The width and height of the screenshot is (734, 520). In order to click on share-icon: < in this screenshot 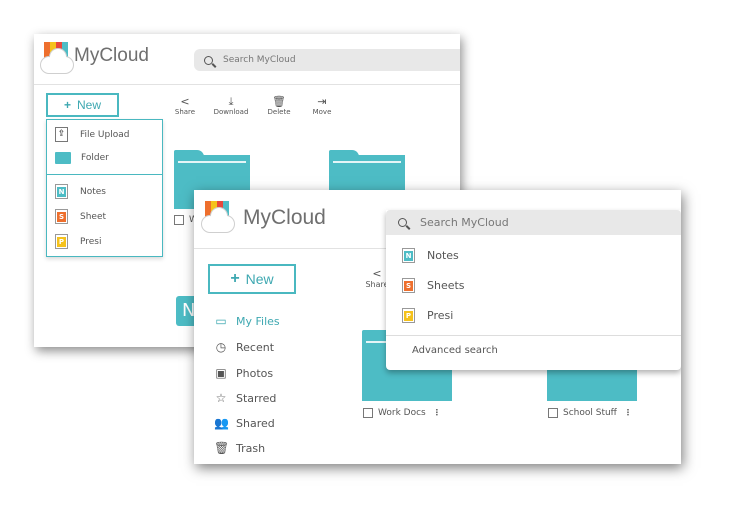, I will do `click(185, 101)`.